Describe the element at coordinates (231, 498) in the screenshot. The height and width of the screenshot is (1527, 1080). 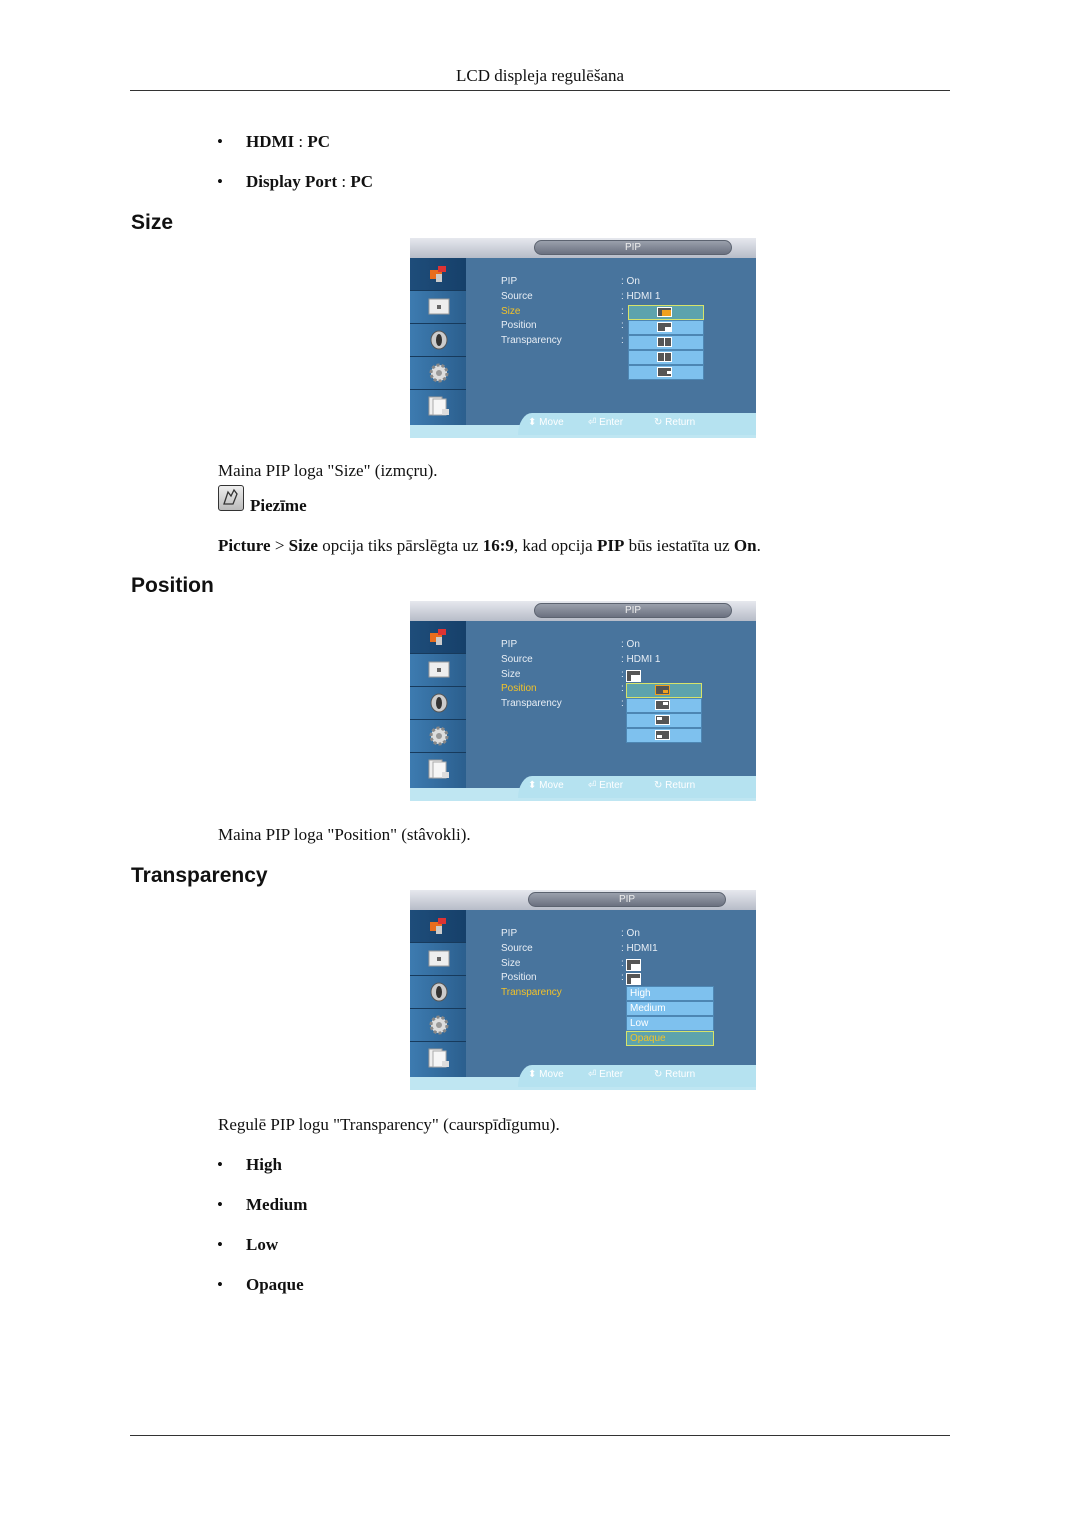
I see `note-icon` at that location.